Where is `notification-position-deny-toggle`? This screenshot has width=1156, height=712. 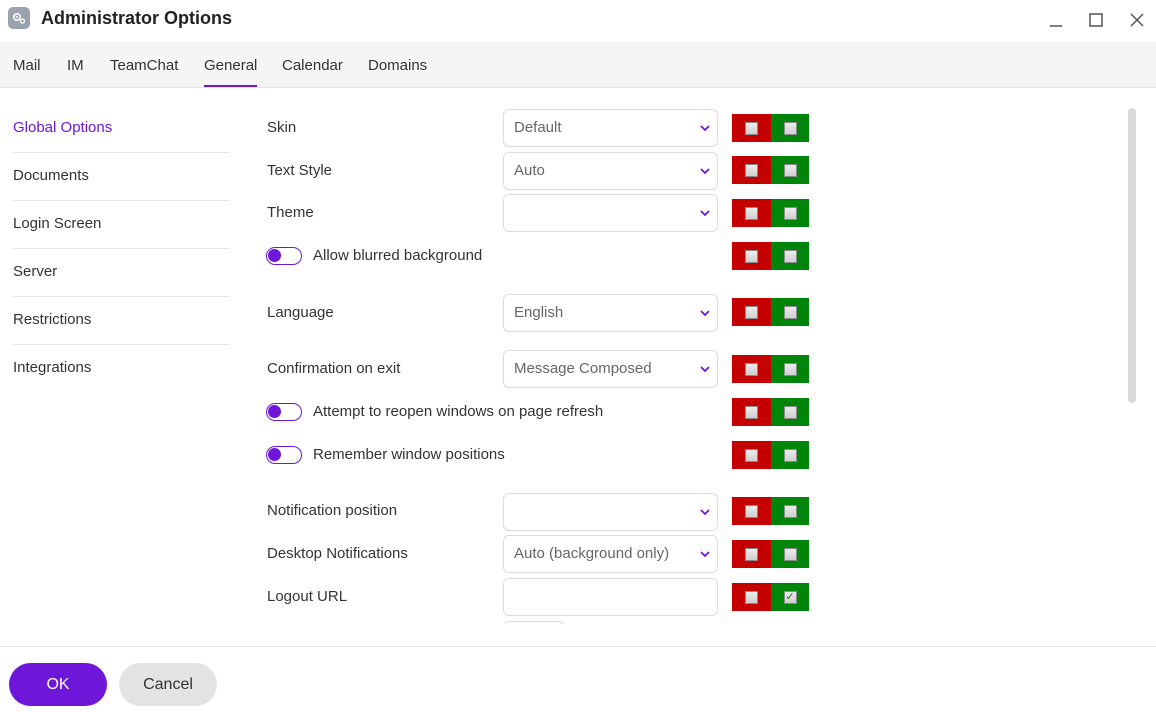 notification-position-deny-toggle is located at coordinates (751, 511).